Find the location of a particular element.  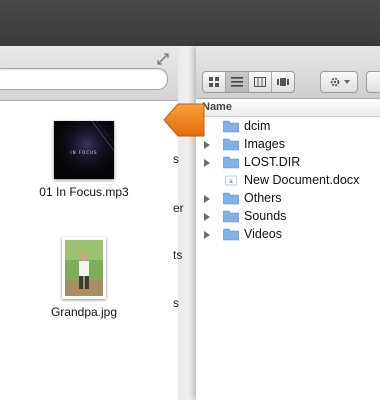

list-item: Sounds is located at coordinates (288, 217).